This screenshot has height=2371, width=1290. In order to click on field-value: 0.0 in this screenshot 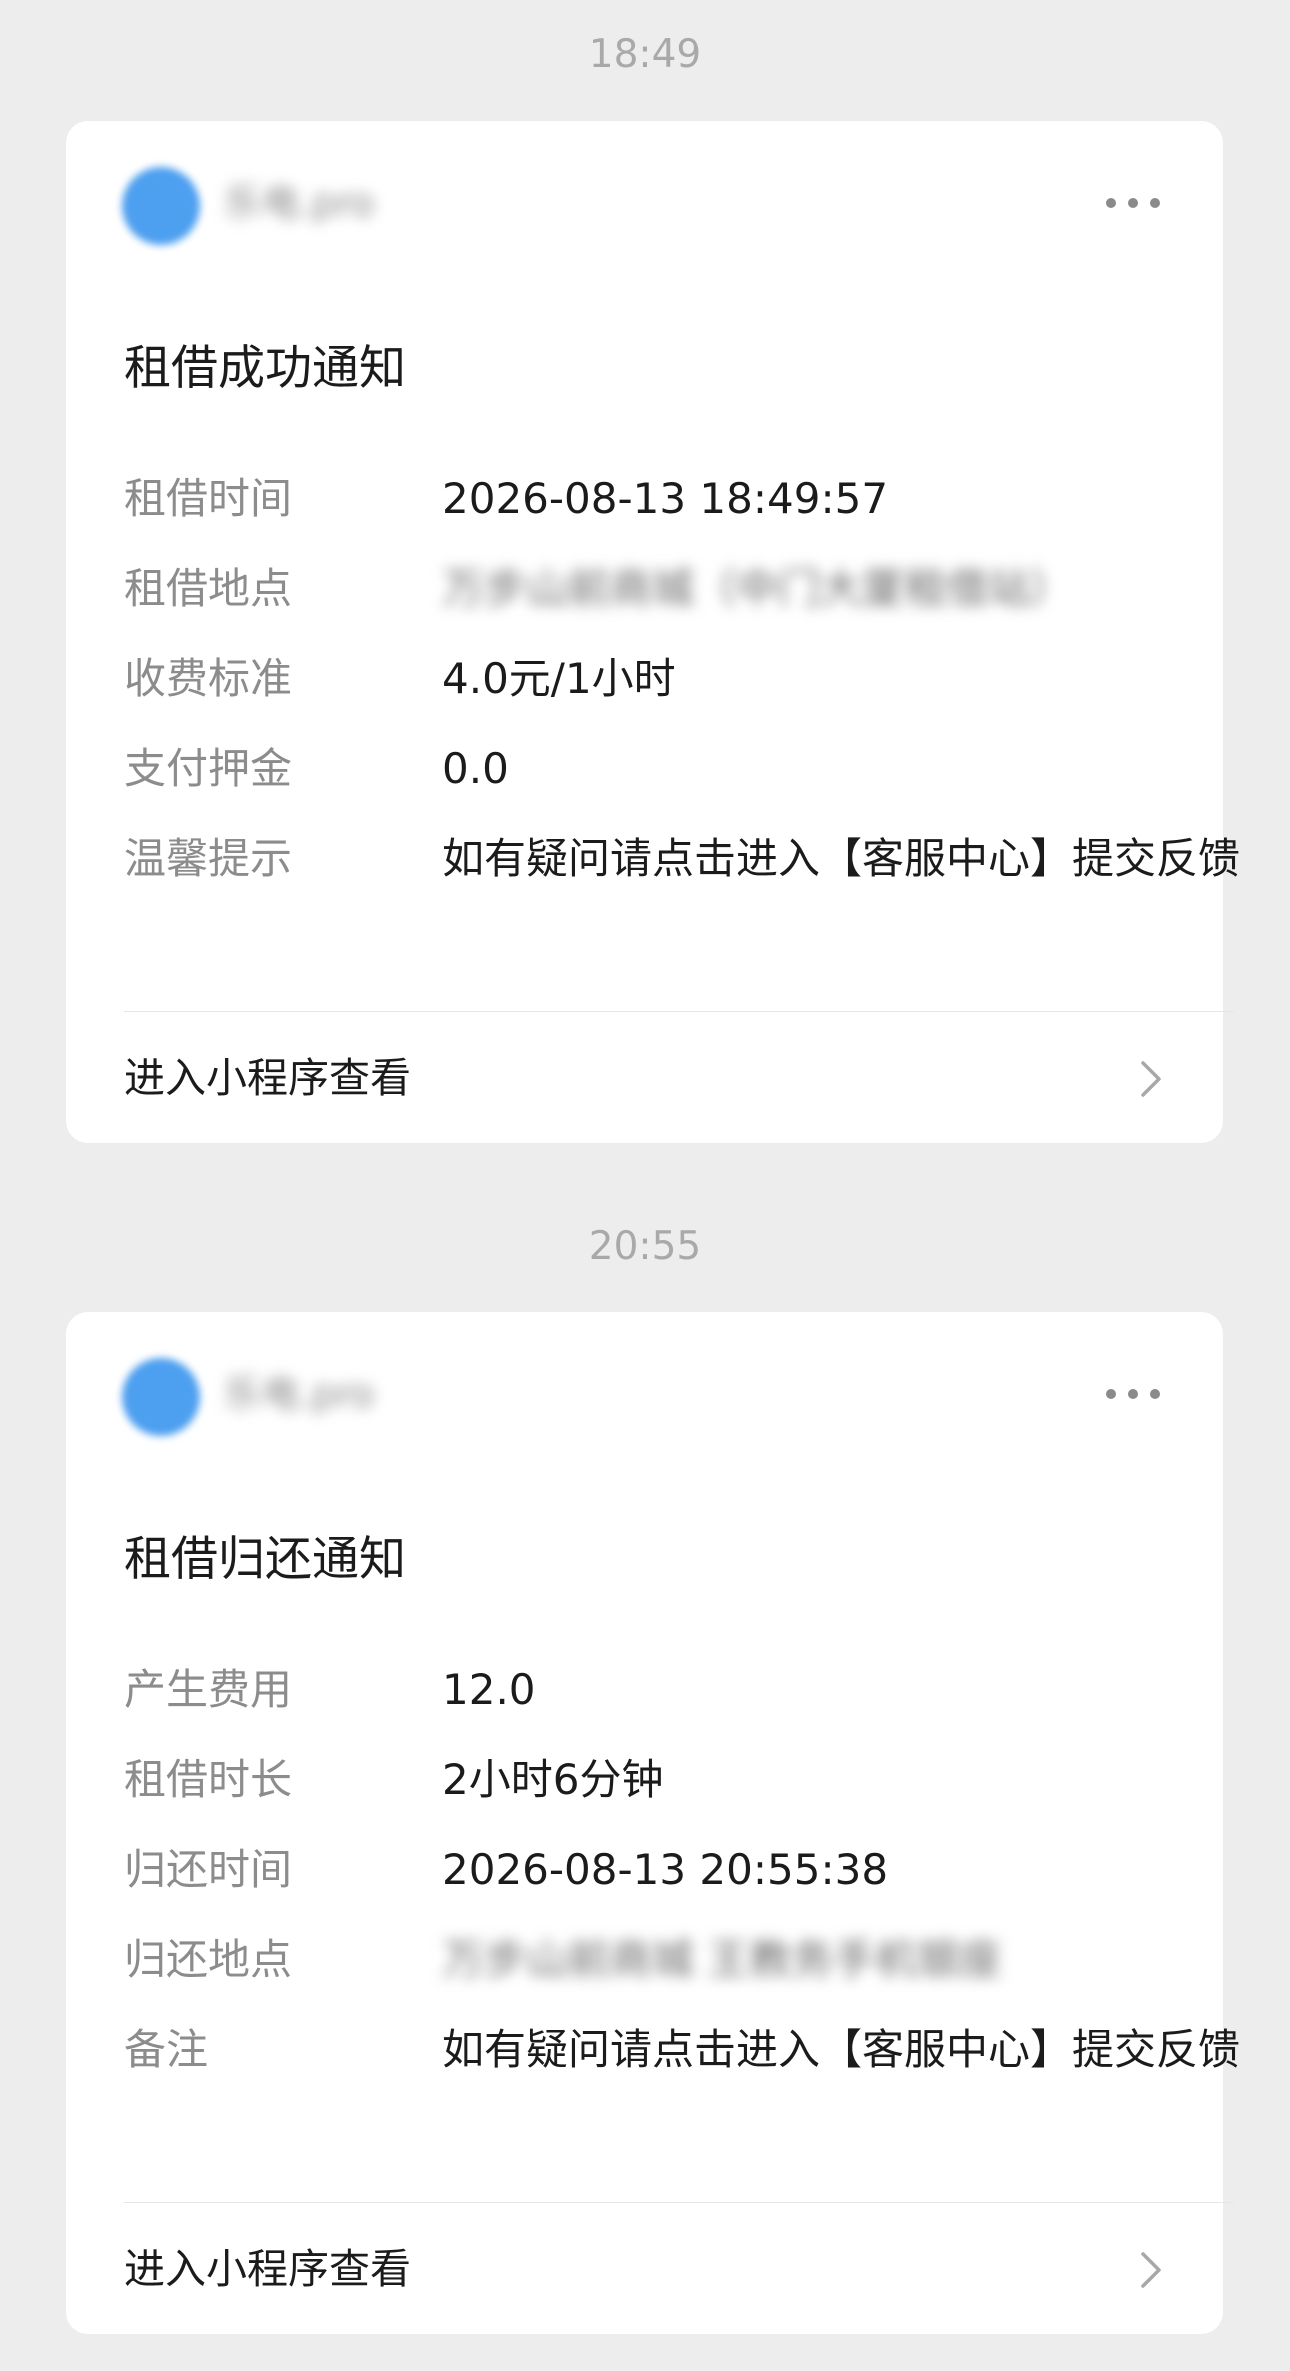, I will do `click(475, 768)`.